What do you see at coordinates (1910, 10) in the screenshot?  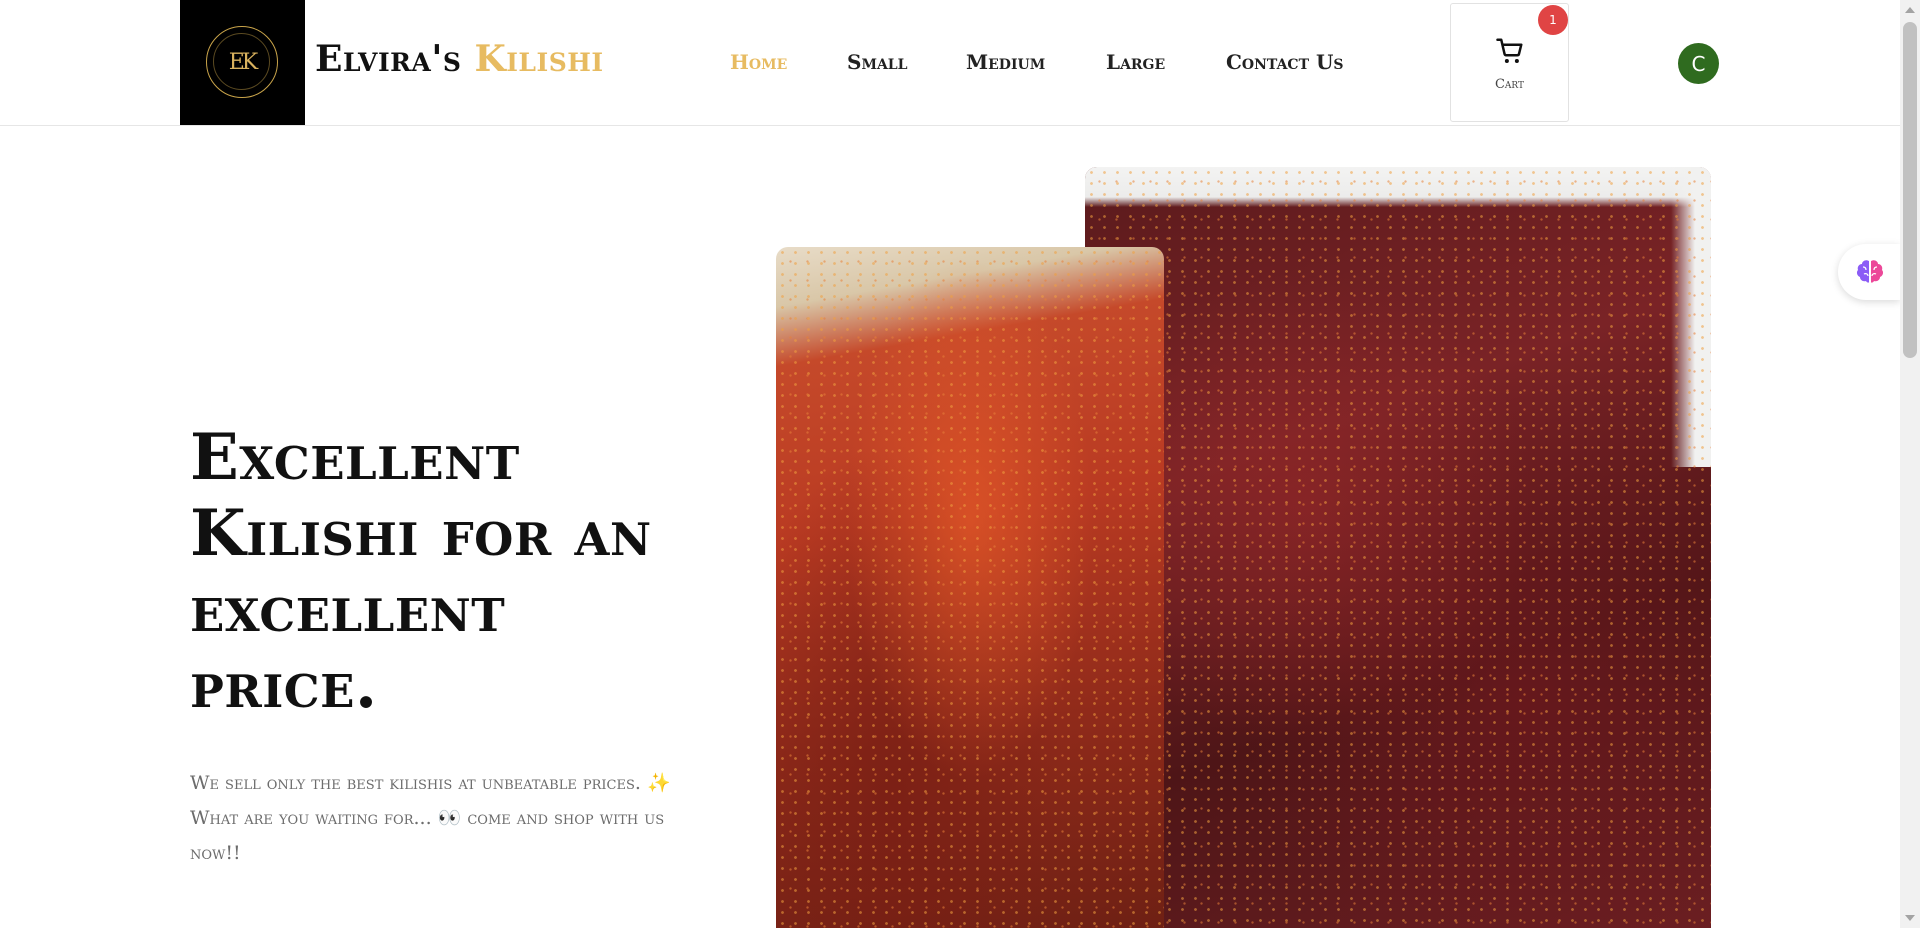 I see `scroll-up-arrow-icon` at bounding box center [1910, 10].